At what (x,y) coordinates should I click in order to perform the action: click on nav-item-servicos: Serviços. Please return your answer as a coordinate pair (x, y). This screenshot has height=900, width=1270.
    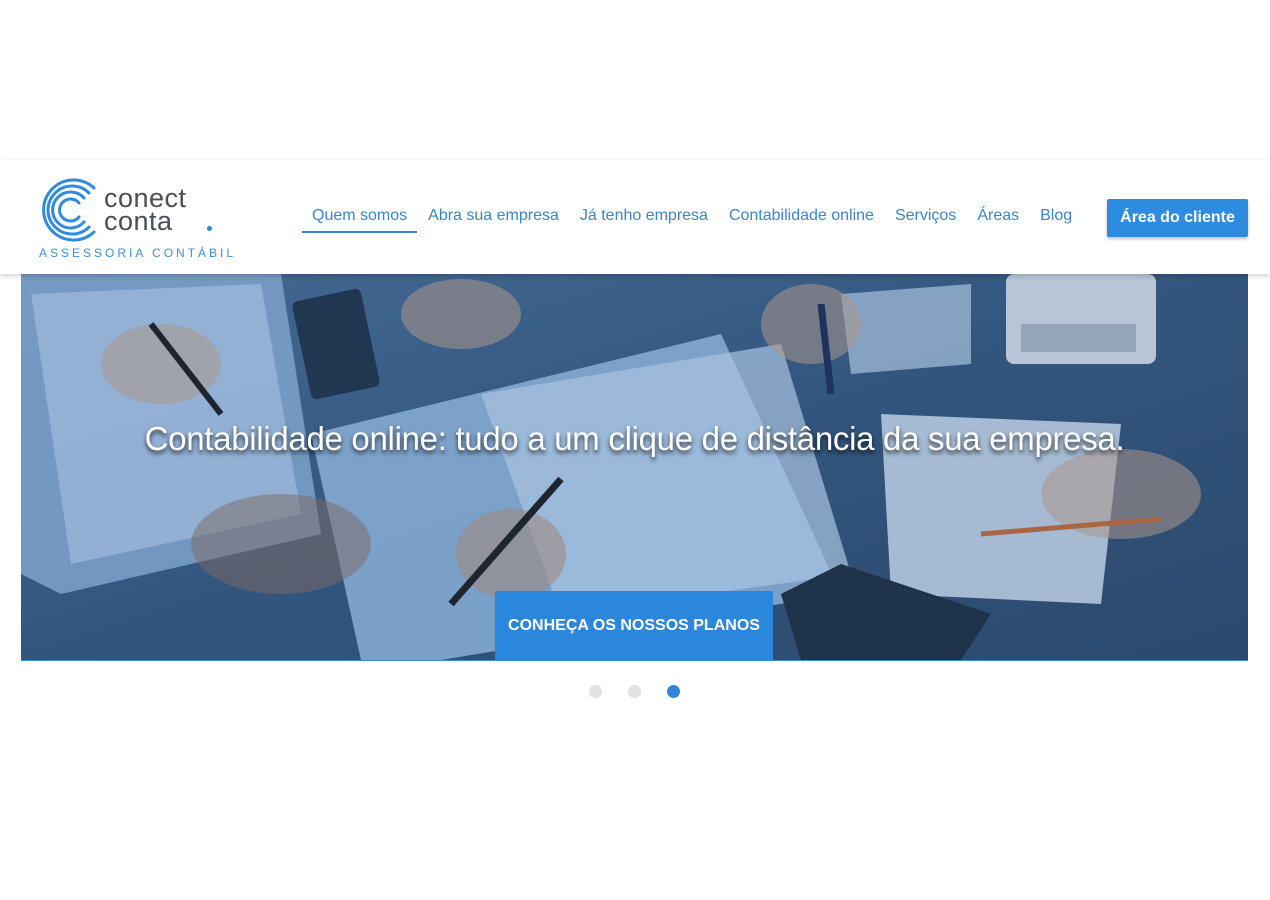
    Looking at the image, I should click on (925, 216).